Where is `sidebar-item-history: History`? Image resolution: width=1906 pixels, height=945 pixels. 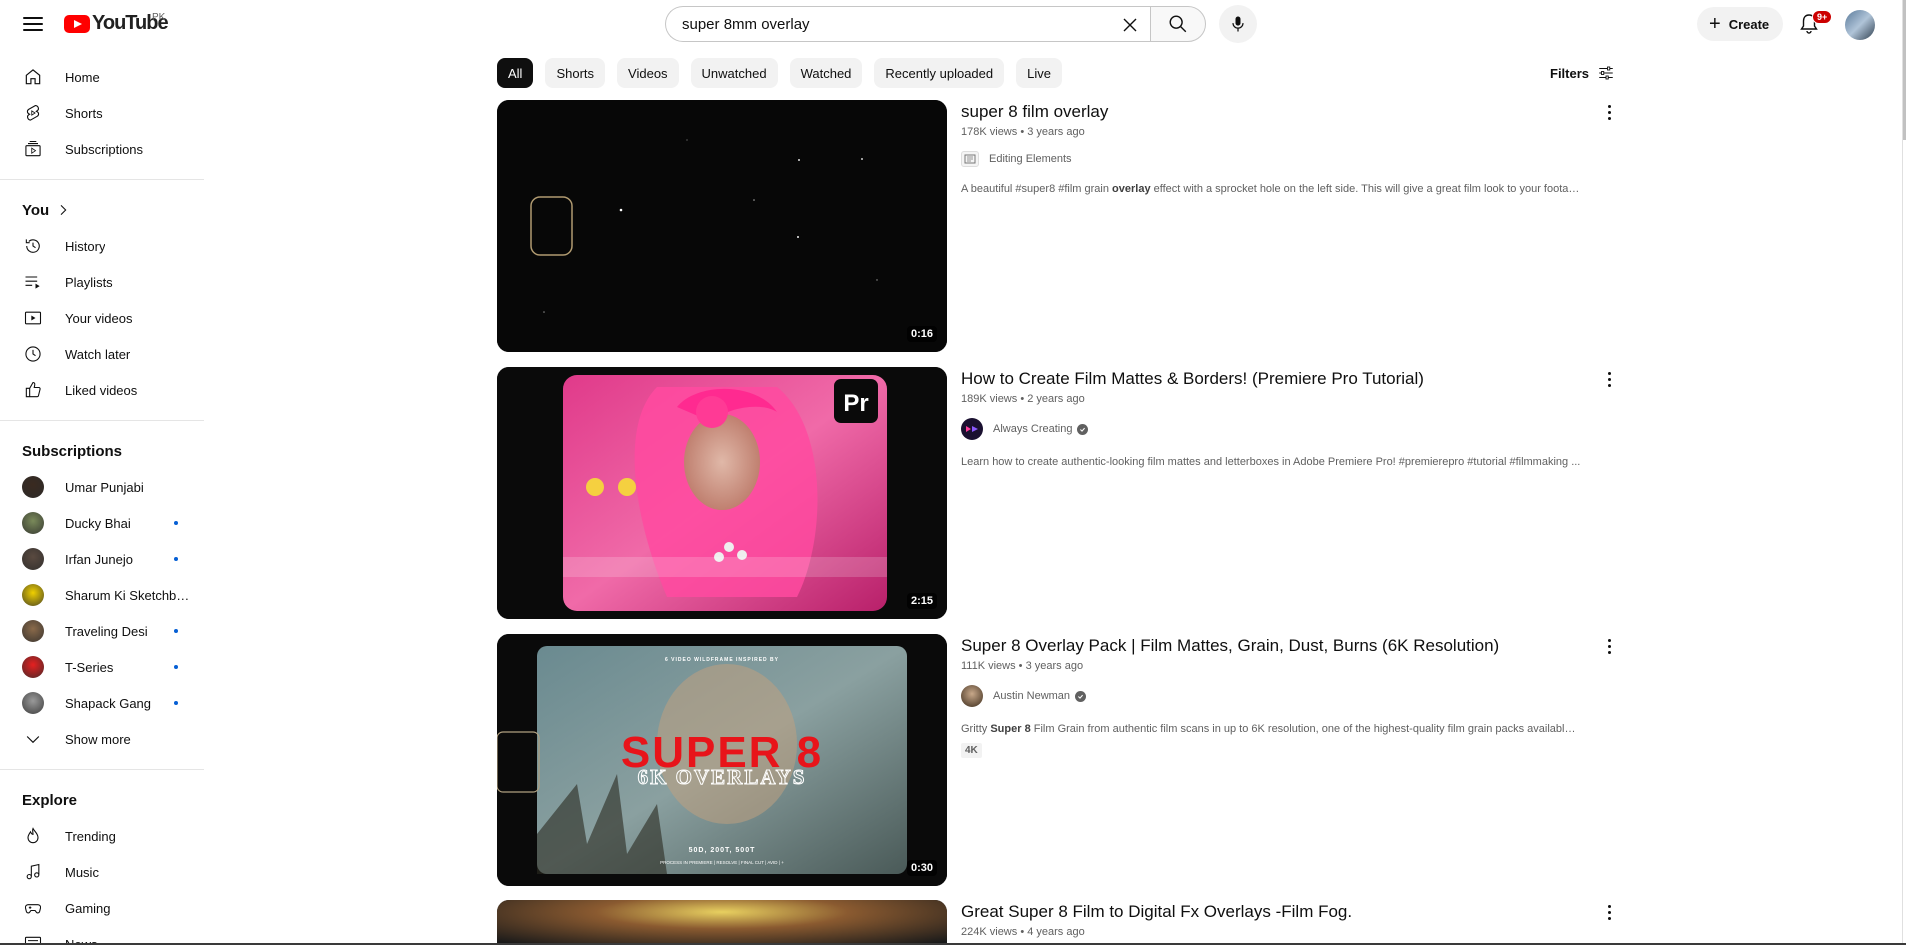
sidebar-item-history: History is located at coordinates (102, 246).